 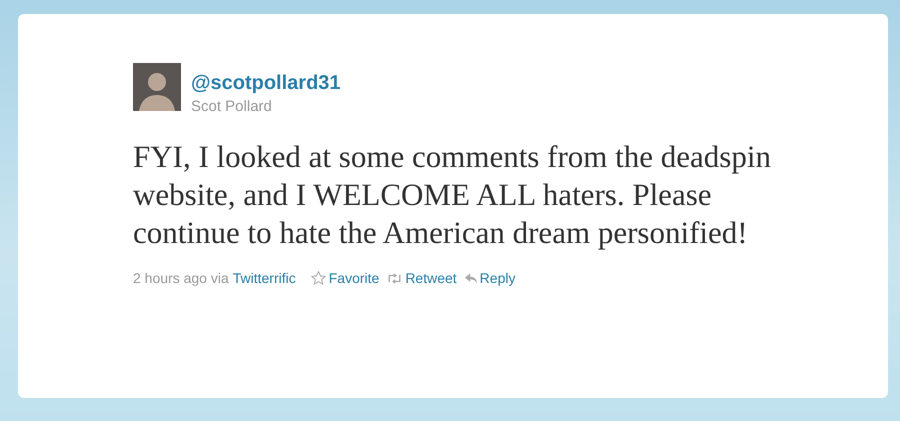 I want to click on favorite-link: Favorite, so click(x=345, y=278).